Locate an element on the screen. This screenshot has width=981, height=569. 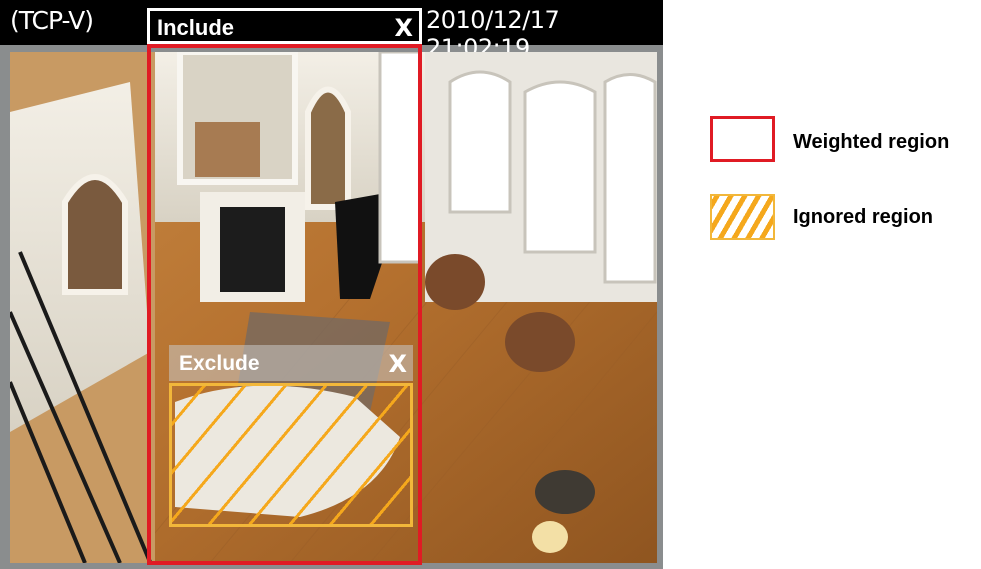
exclude-region-window: Exclude X is located at coordinates (291, 436).